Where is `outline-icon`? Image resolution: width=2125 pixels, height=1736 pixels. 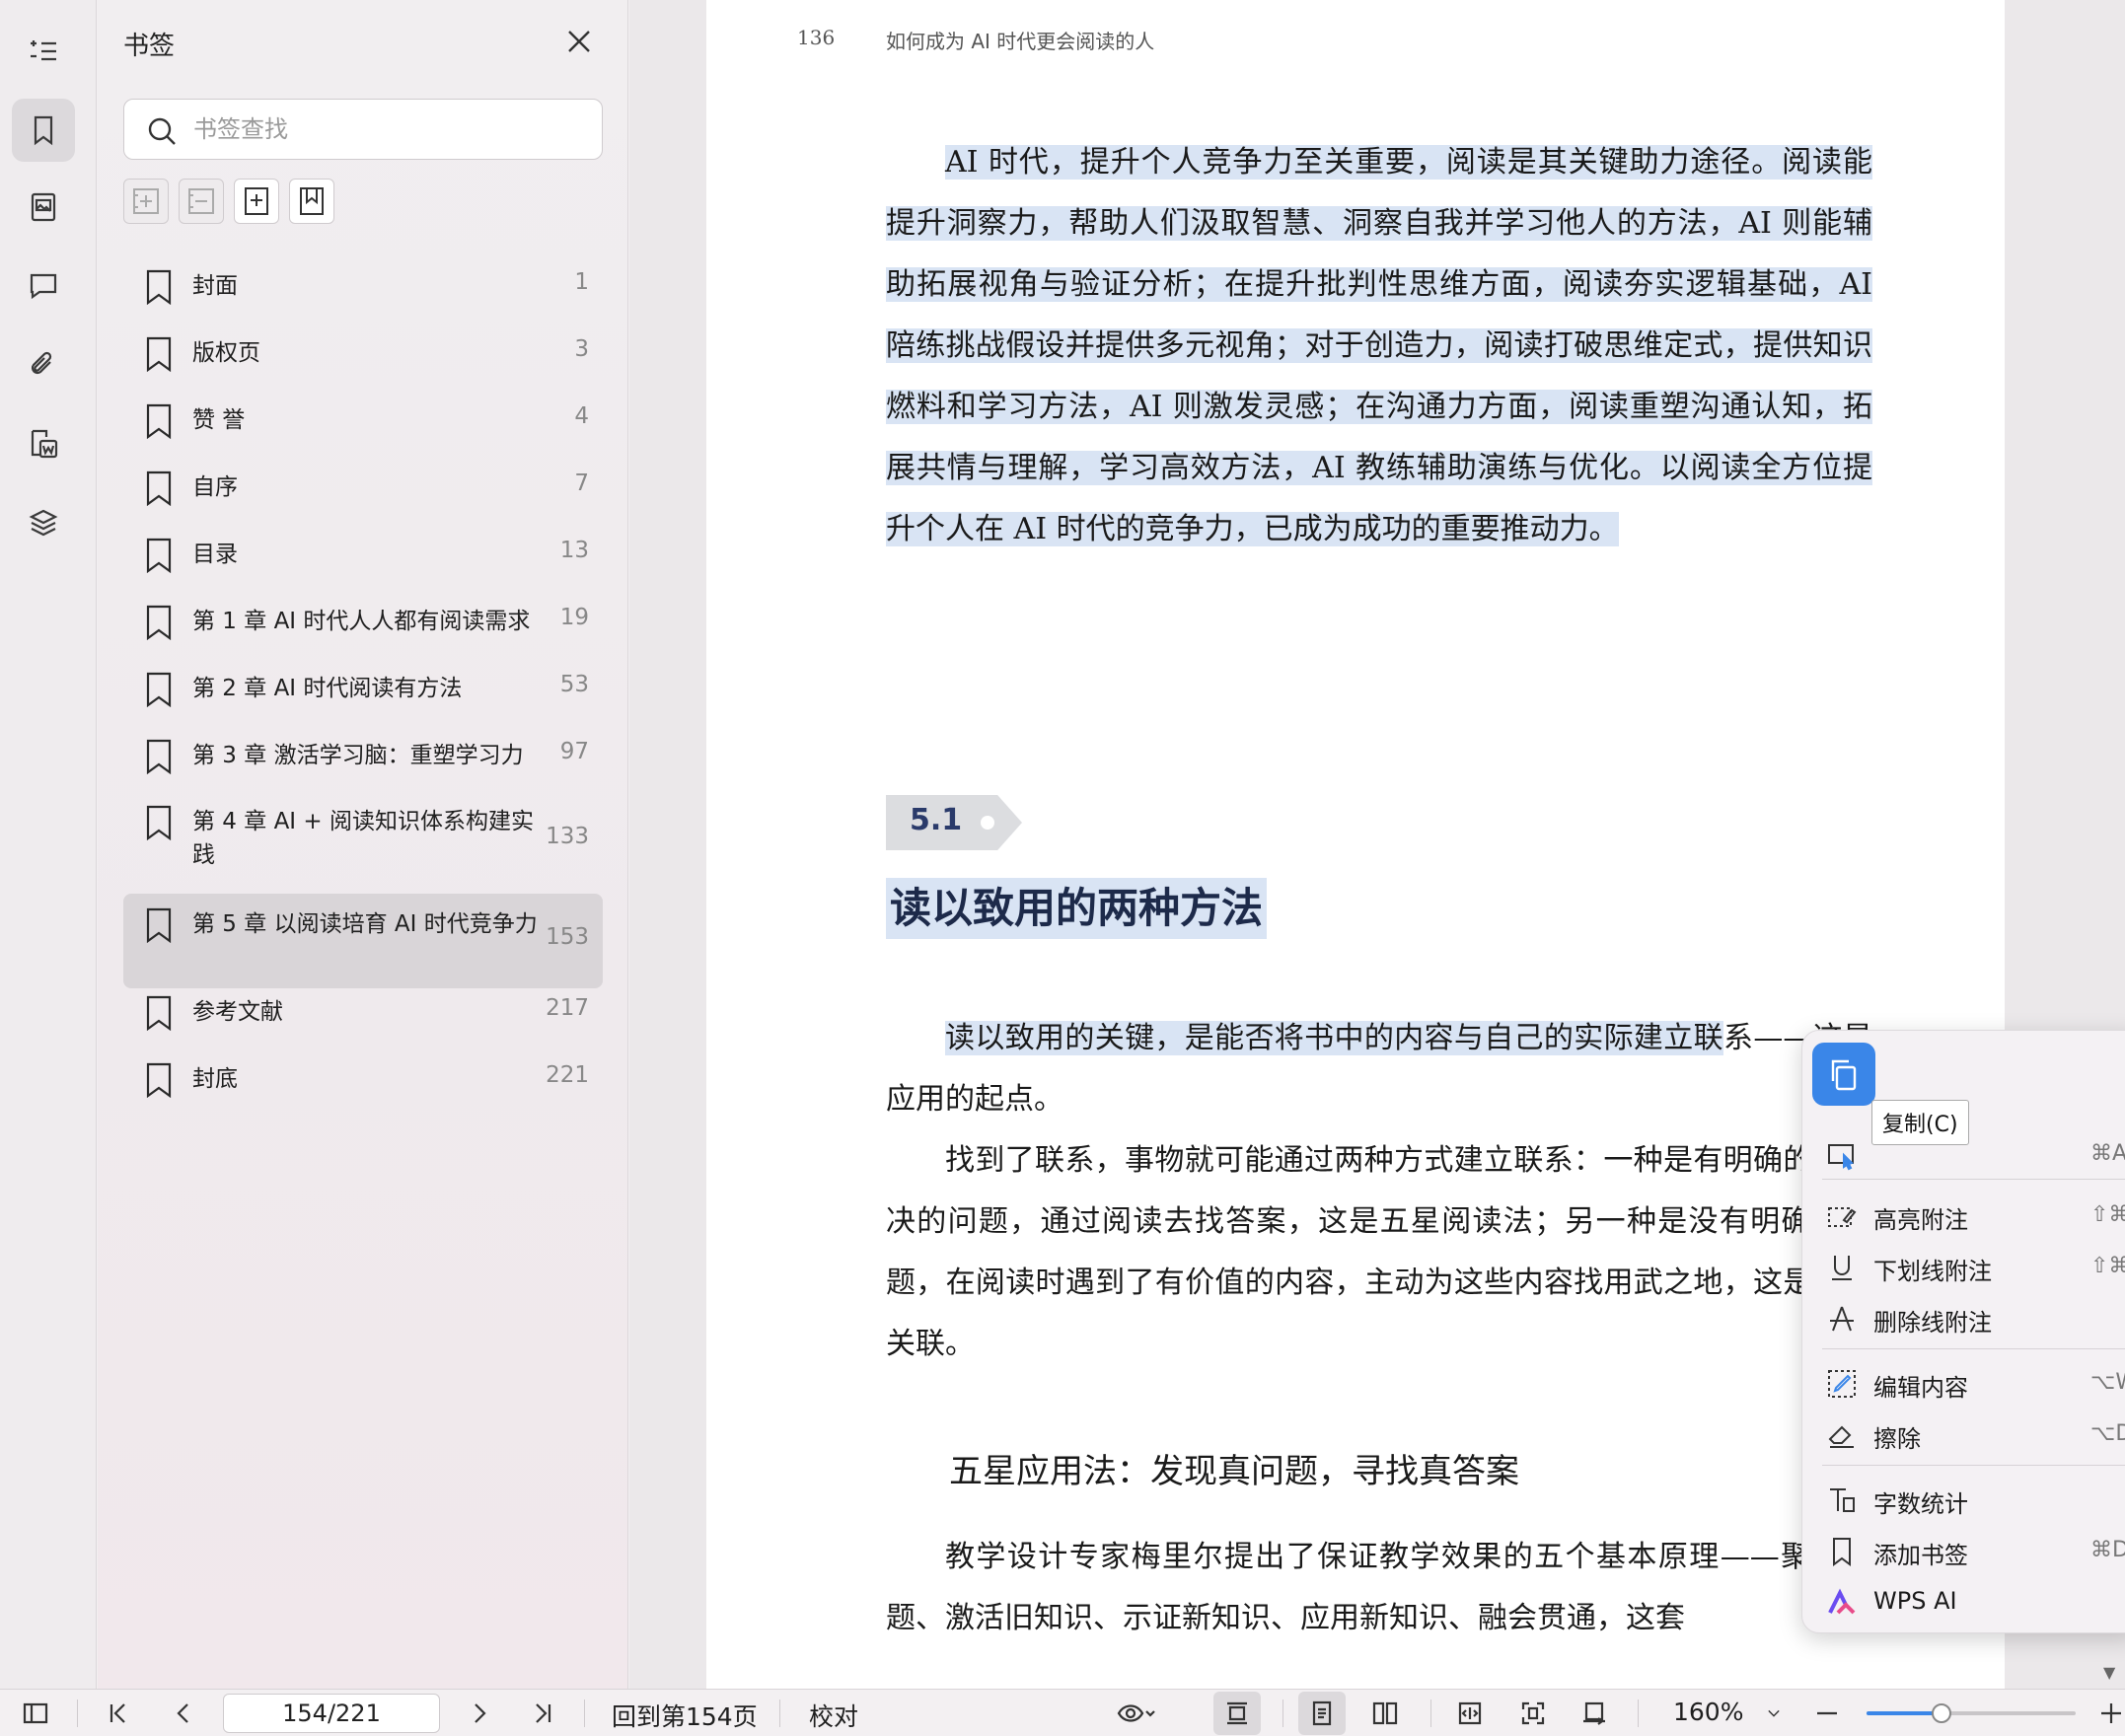 outline-icon is located at coordinates (43, 51).